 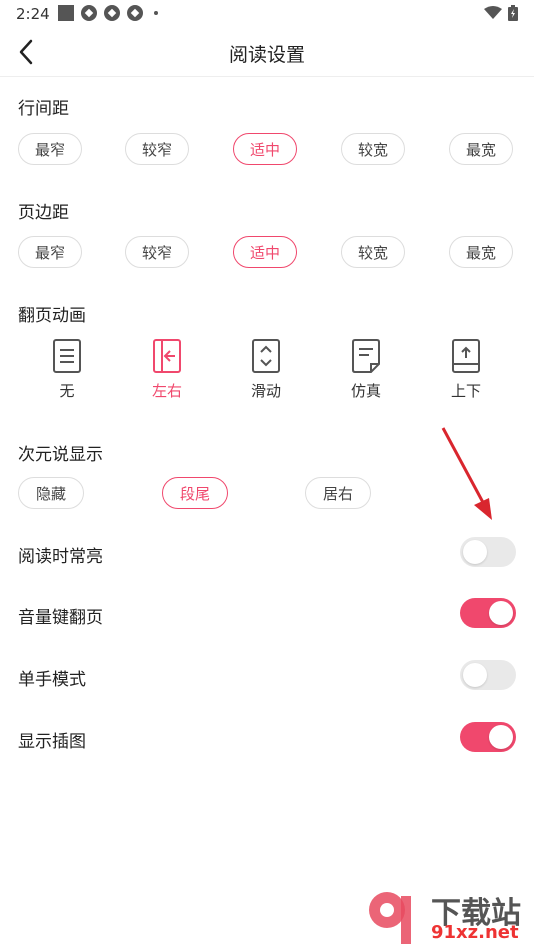 I want to click on one-hand-mode-switch, so click(x=488, y=675).